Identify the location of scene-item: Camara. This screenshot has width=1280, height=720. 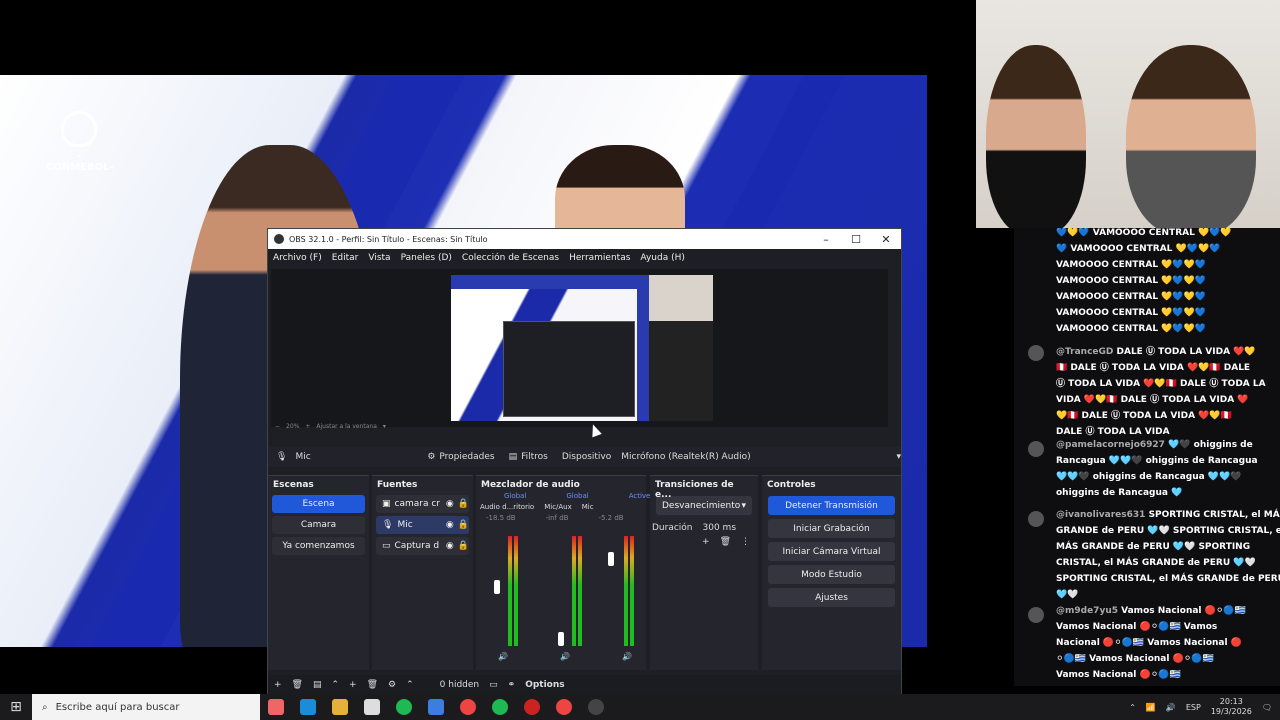
(318, 525).